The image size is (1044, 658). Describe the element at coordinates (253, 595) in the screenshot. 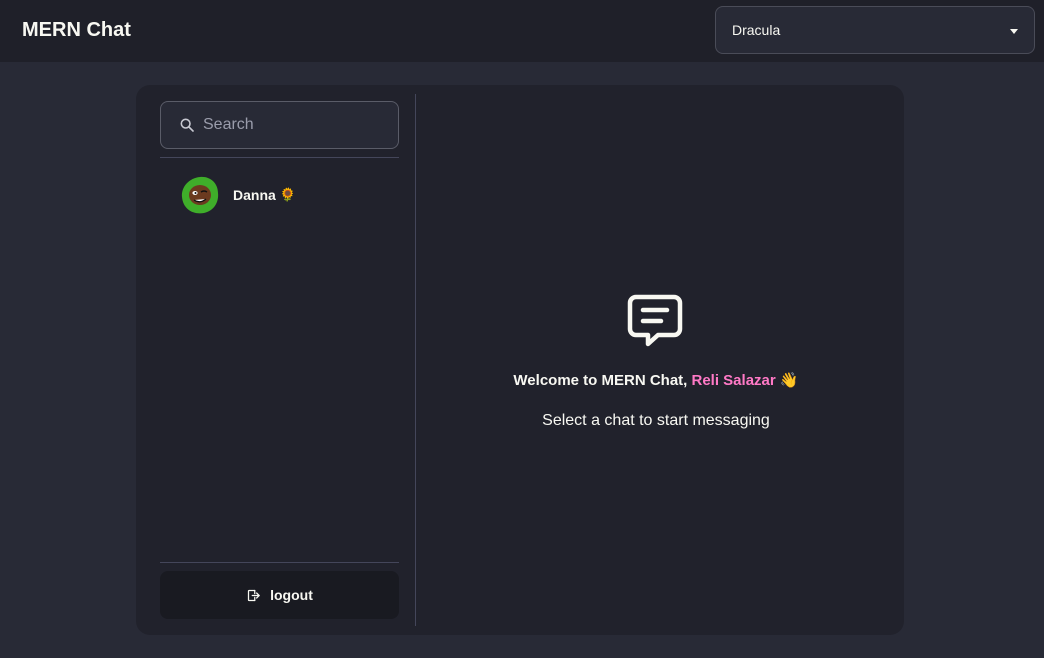

I see `logout-icon` at that location.